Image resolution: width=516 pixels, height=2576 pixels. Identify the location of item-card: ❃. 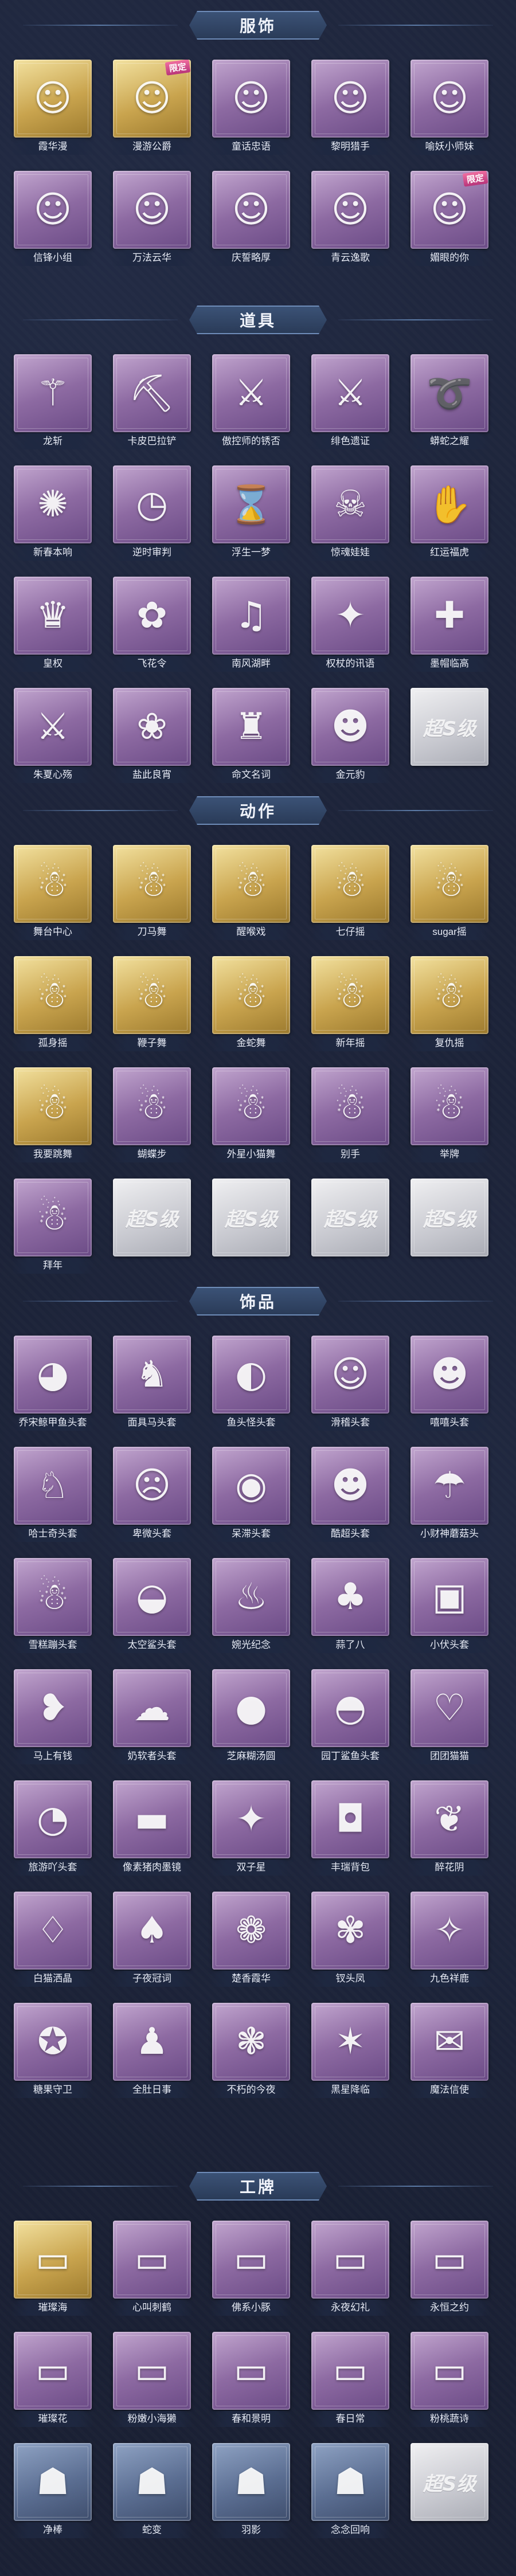
(251, 2042).